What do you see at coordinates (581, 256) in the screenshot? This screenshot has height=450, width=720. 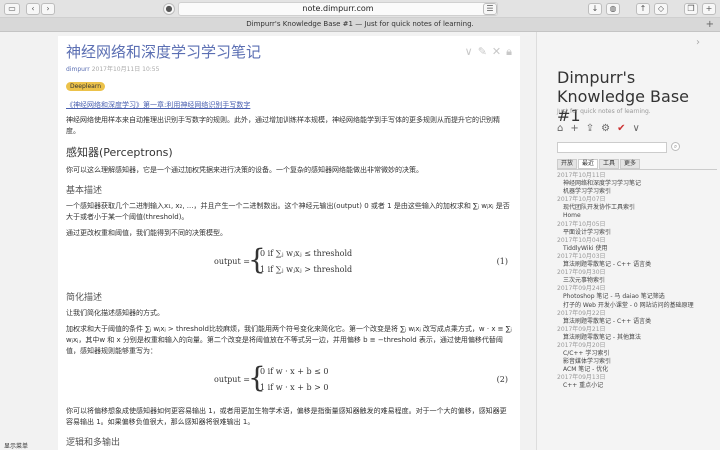 I see `recent-date: 2017年10月03日` at bounding box center [581, 256].